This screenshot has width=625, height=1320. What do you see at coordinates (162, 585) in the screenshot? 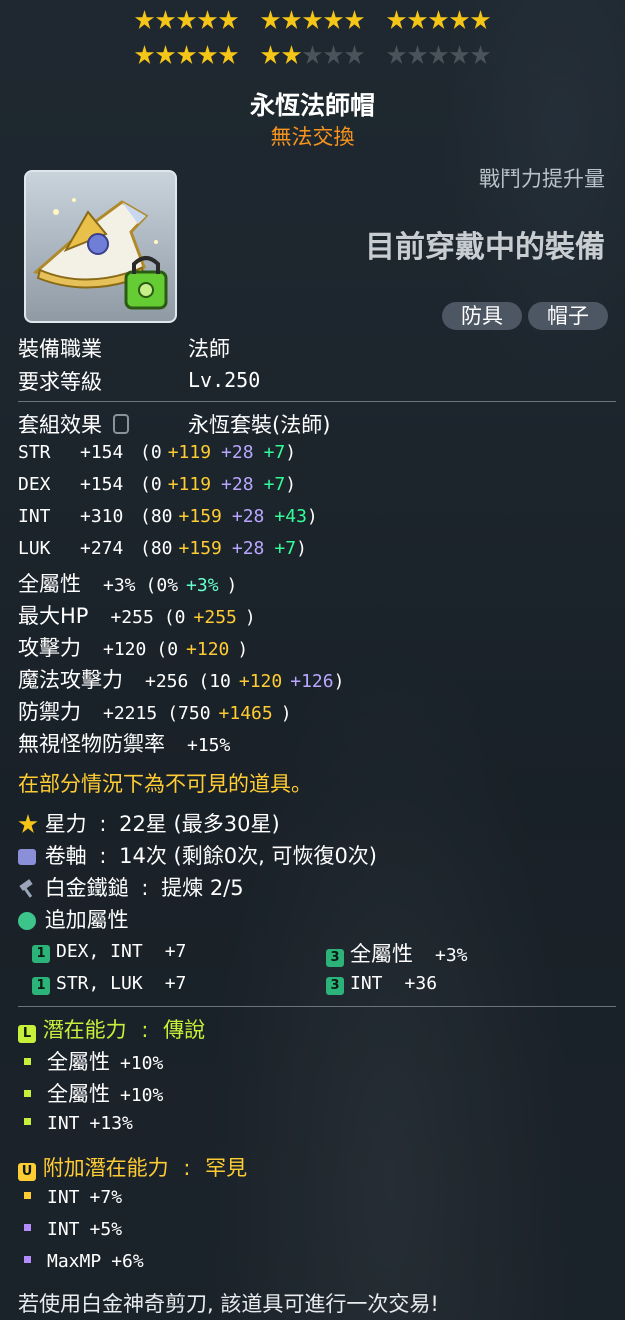
I see `stat-base: (0%` at bounding box center [162, 585].